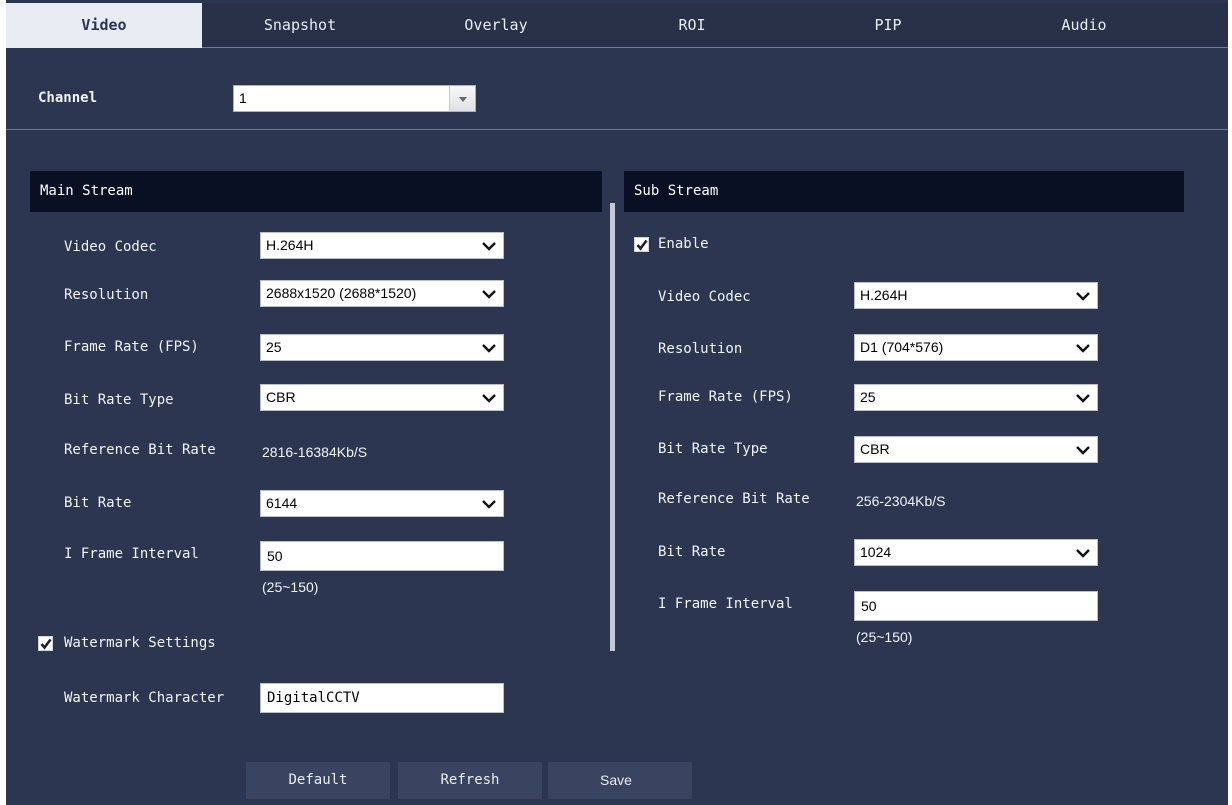 The height and width of the screenshot is (805, 1232). What do you see at coordinates (868, 397) in the screenshot?
I see `sub-frame-rate-value: 25` at bounding box center [868, 397].